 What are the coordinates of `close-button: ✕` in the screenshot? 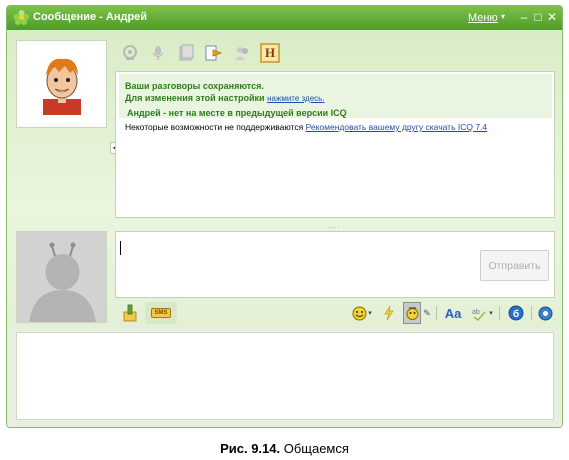 It's located at (552, 17).